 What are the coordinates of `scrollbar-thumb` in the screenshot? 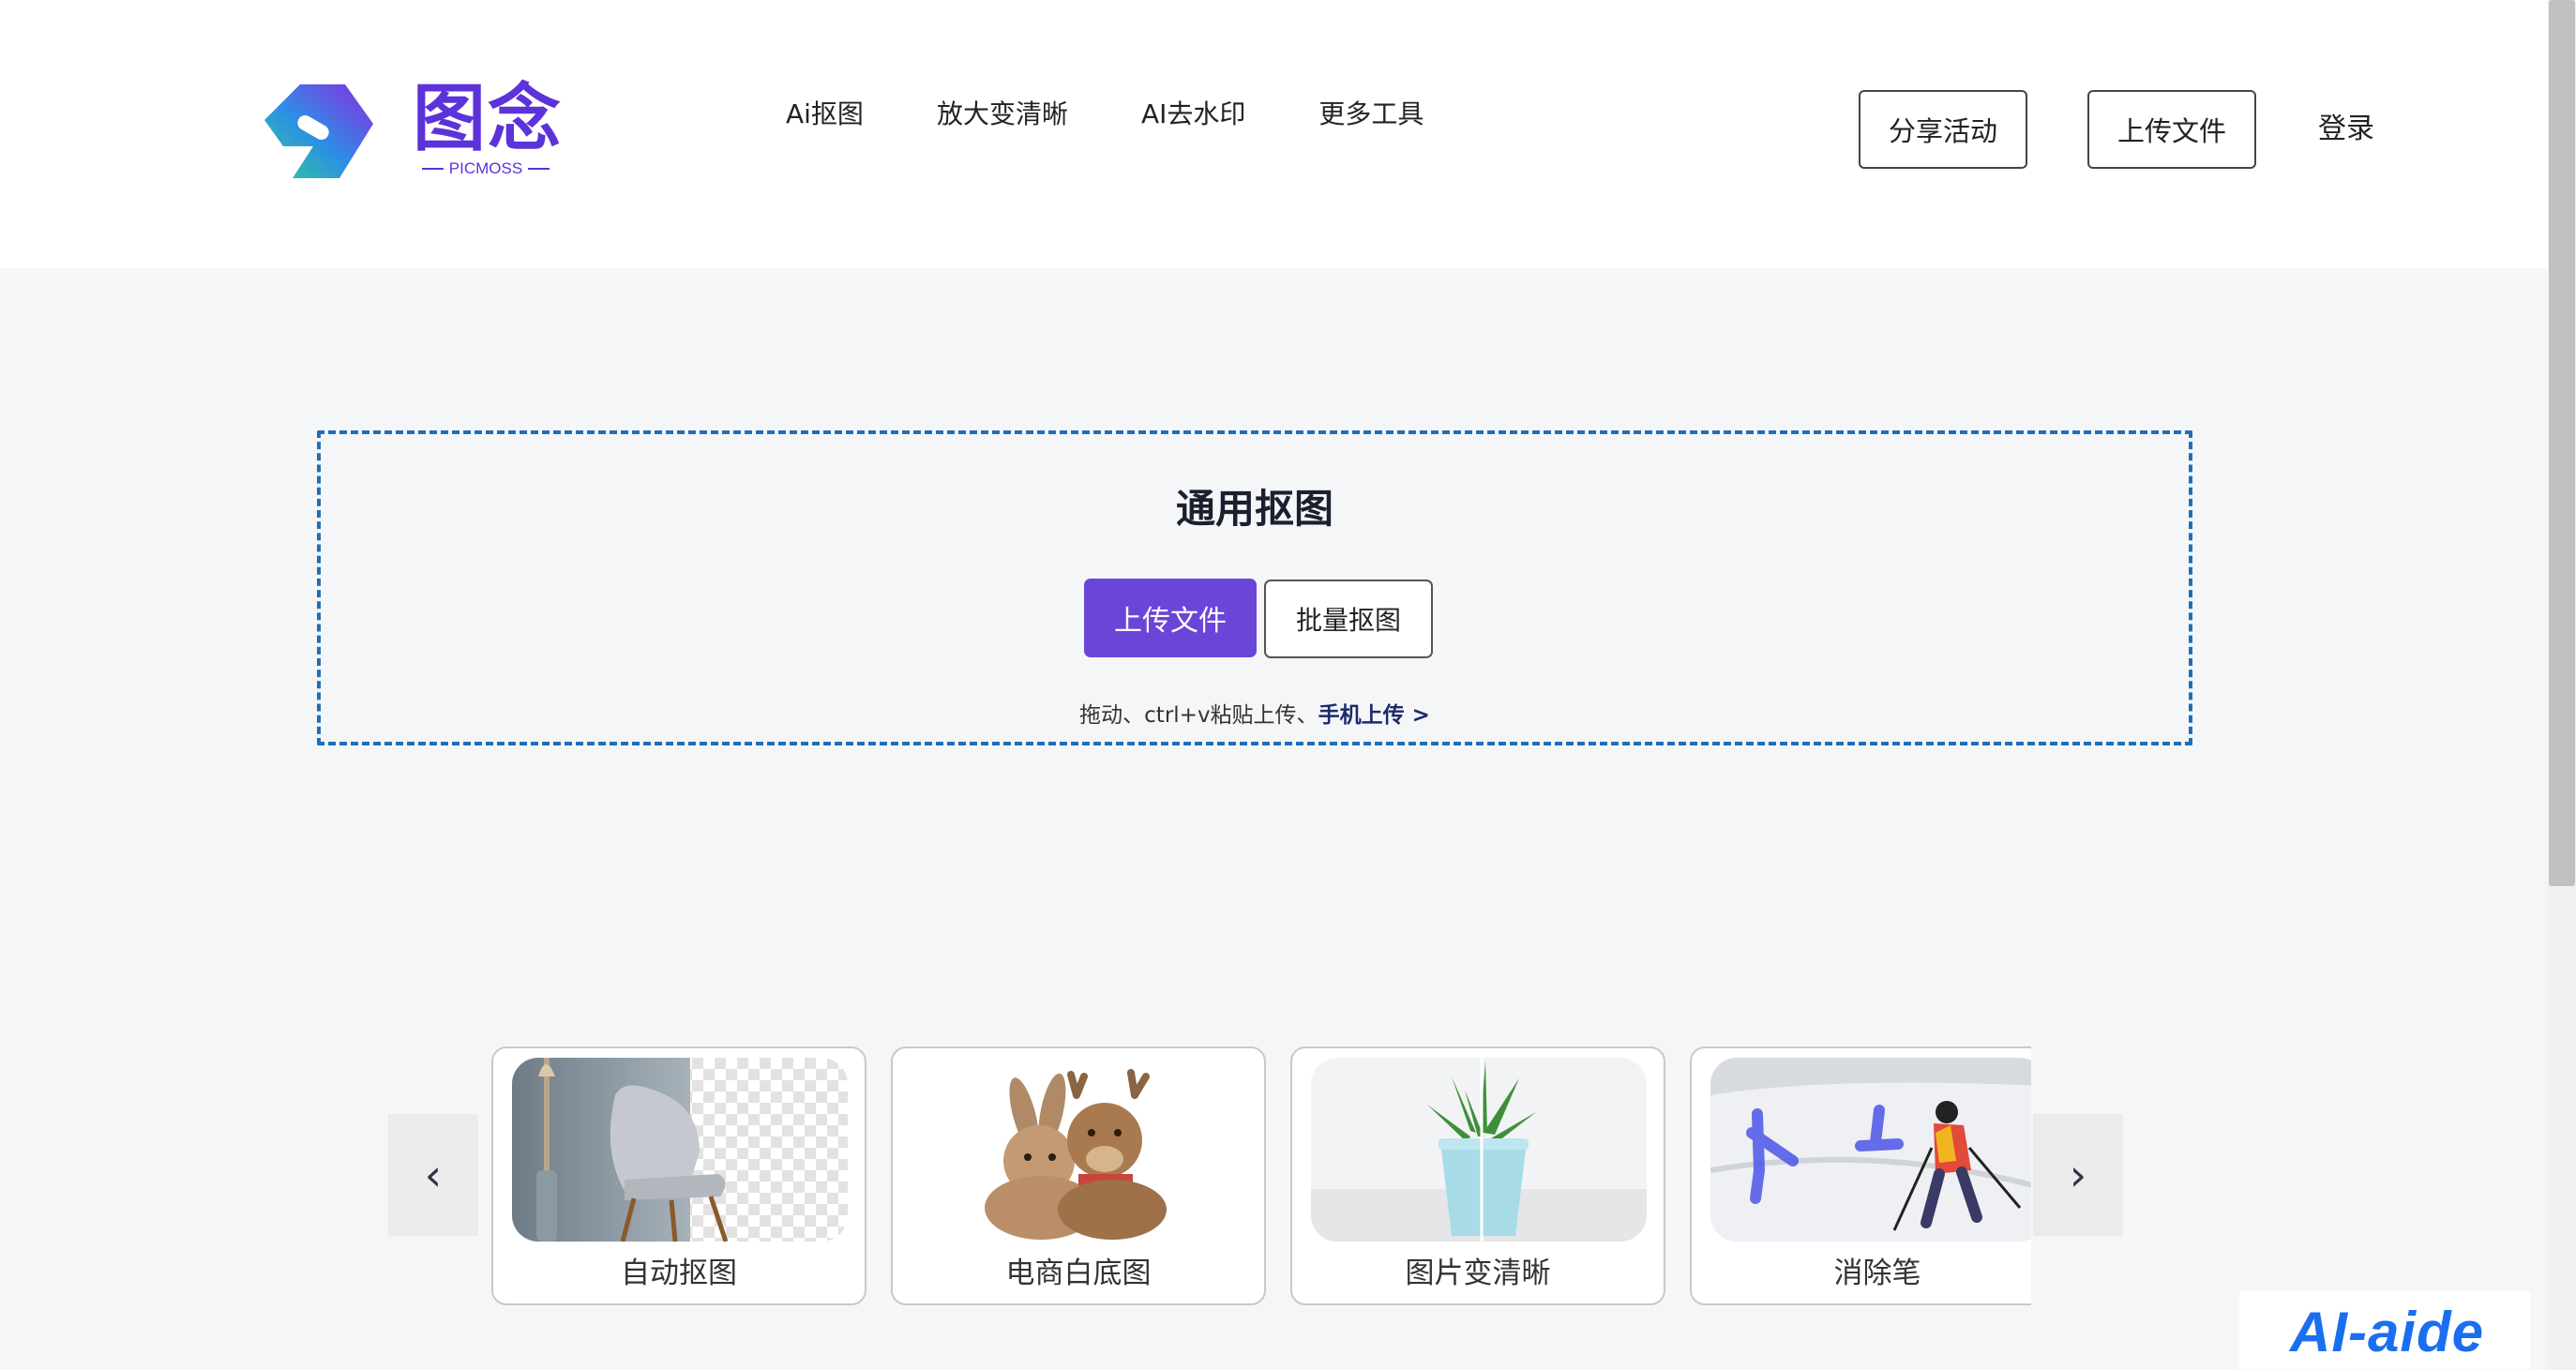 It's located at (2562, 443).